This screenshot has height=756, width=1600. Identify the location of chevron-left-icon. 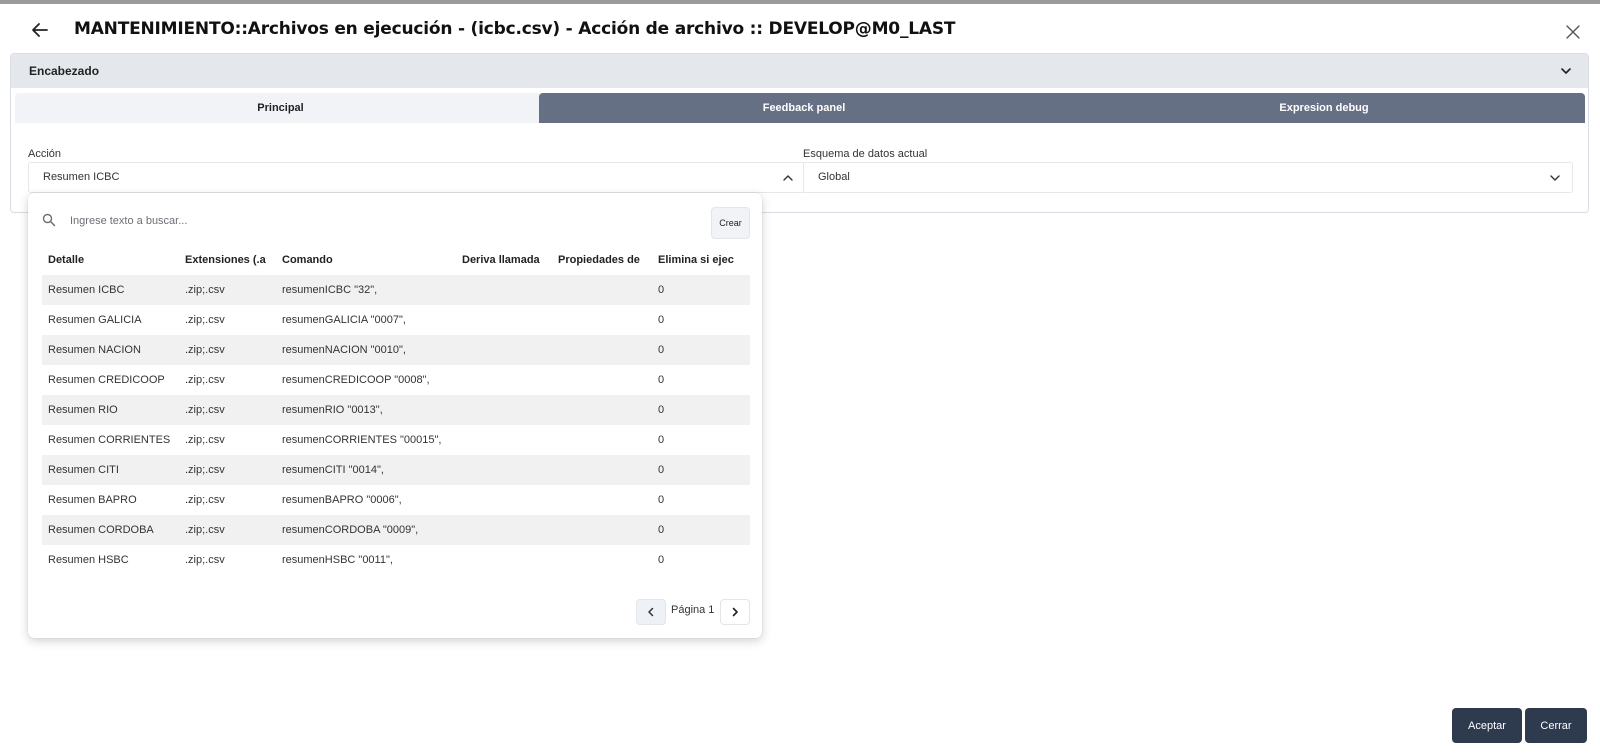
(651, 612).